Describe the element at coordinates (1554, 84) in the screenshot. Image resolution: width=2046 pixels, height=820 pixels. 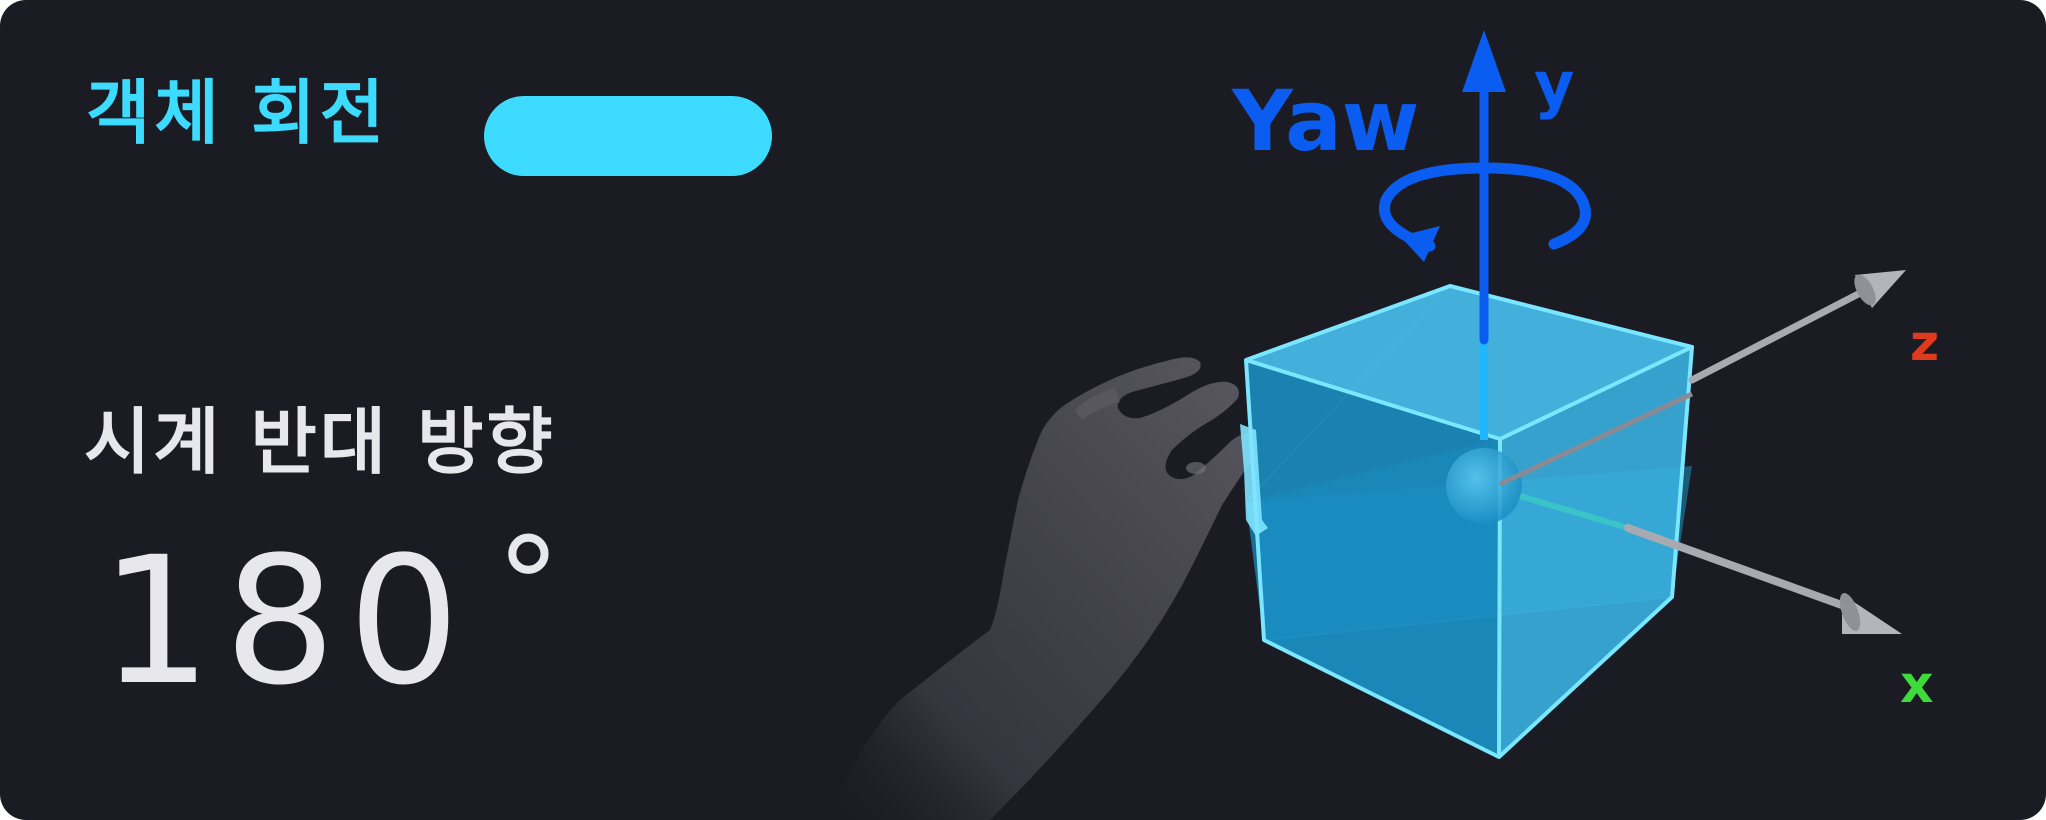
I see `y-axis-label: y` at that location.